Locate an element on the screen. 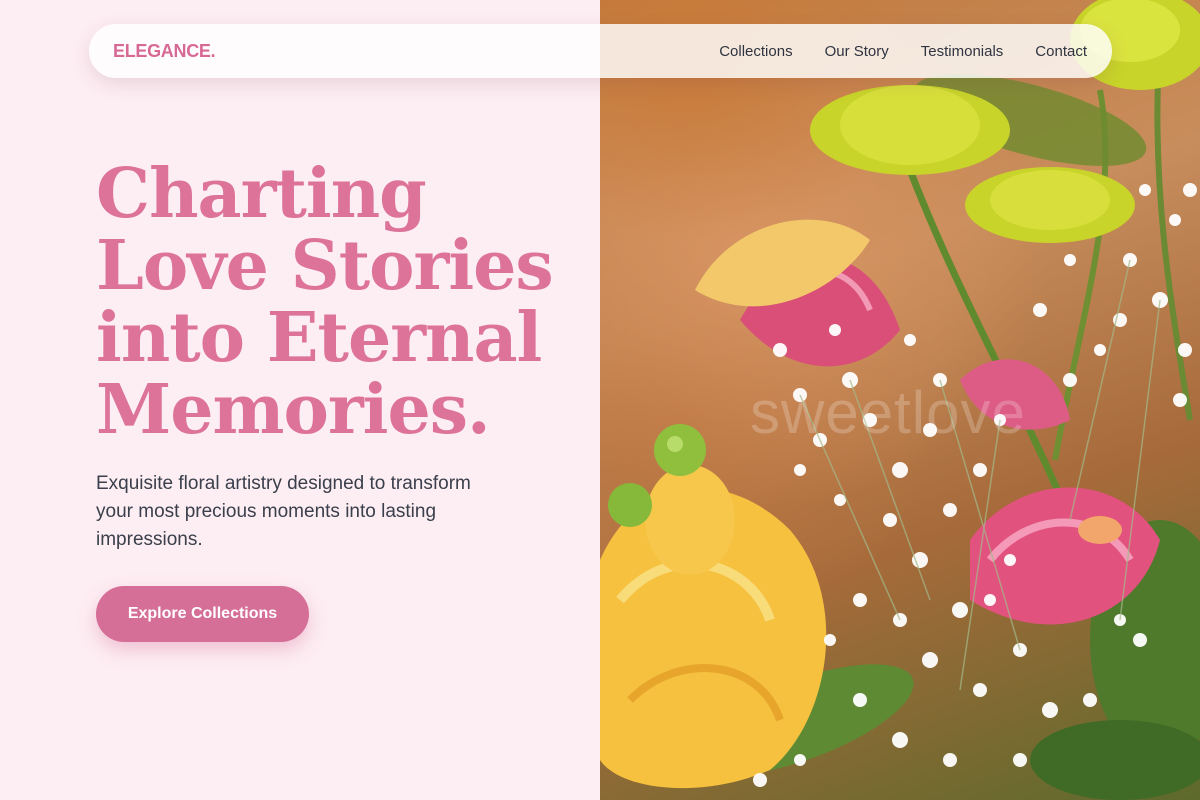 This screenshot has width=1200, height=800. hero-title-line: Memories. is located at coordinates (293, 410).